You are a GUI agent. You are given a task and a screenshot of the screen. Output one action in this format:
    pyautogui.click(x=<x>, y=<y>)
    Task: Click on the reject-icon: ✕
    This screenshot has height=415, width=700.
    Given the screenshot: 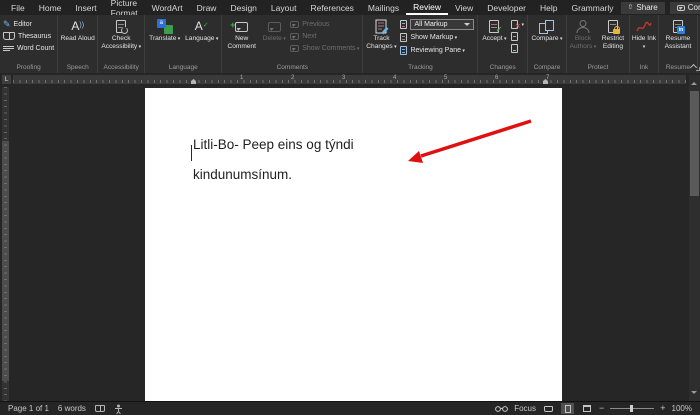 What is the action you would take?
    pyautogui.click(x=515, y=24)
    